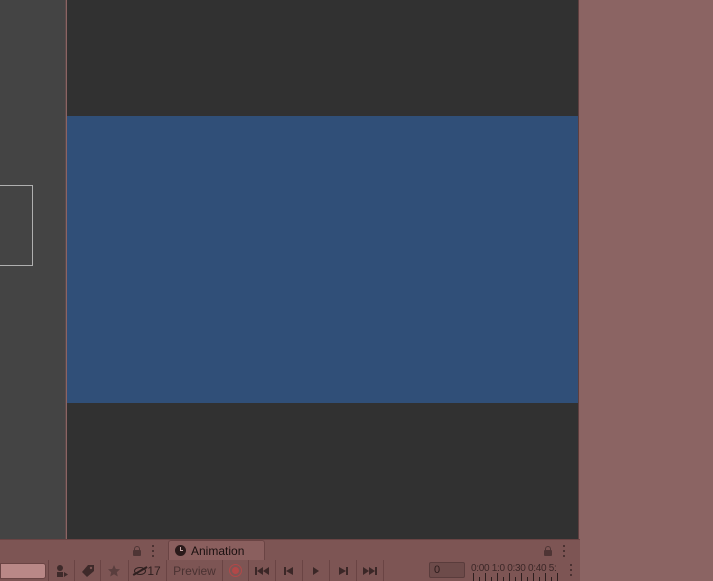 The height and width of the screenshot is (581, 713). Describe the element at coordinates (23, 571) in the screenshot. I see `search-input` at that location.